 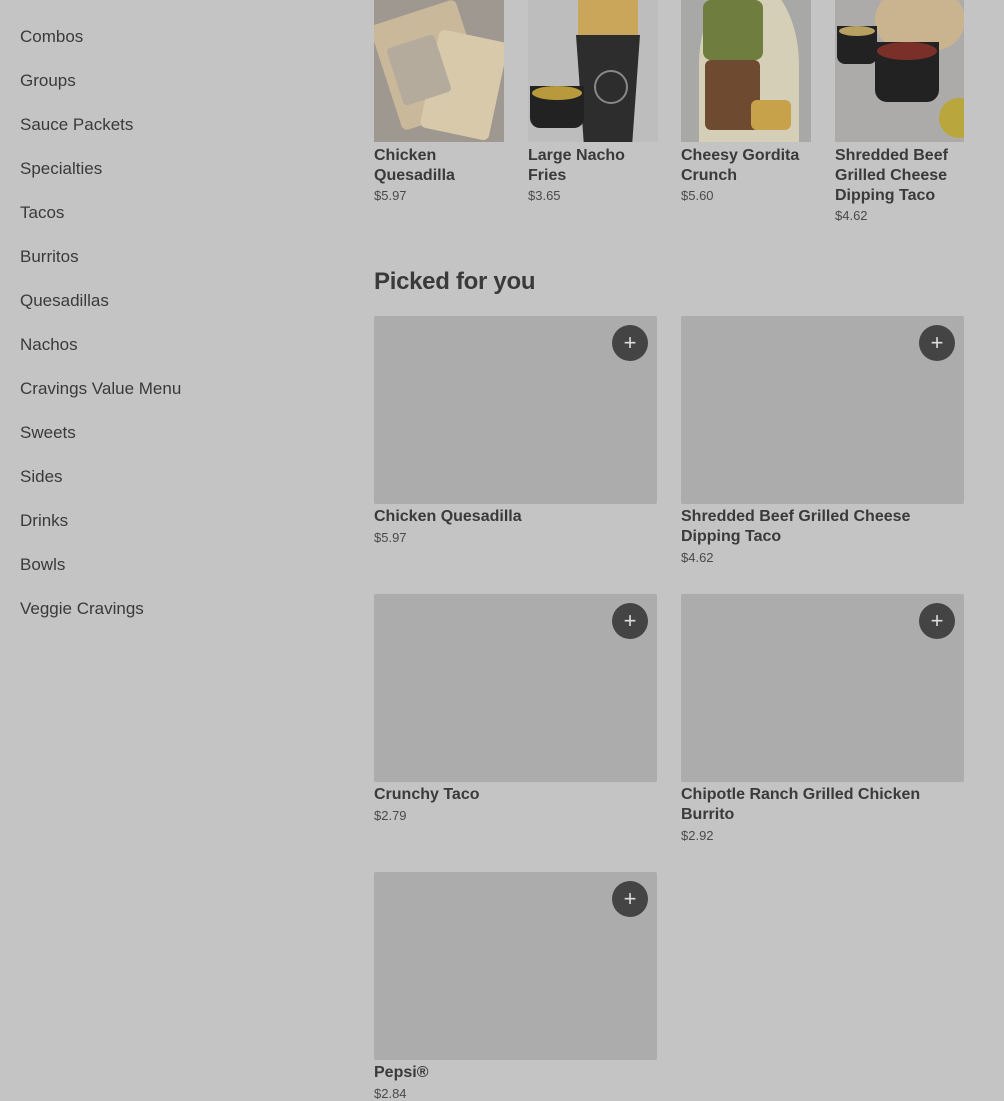 I want to click on section-title: Picked for you, so click(x=455, y=281).